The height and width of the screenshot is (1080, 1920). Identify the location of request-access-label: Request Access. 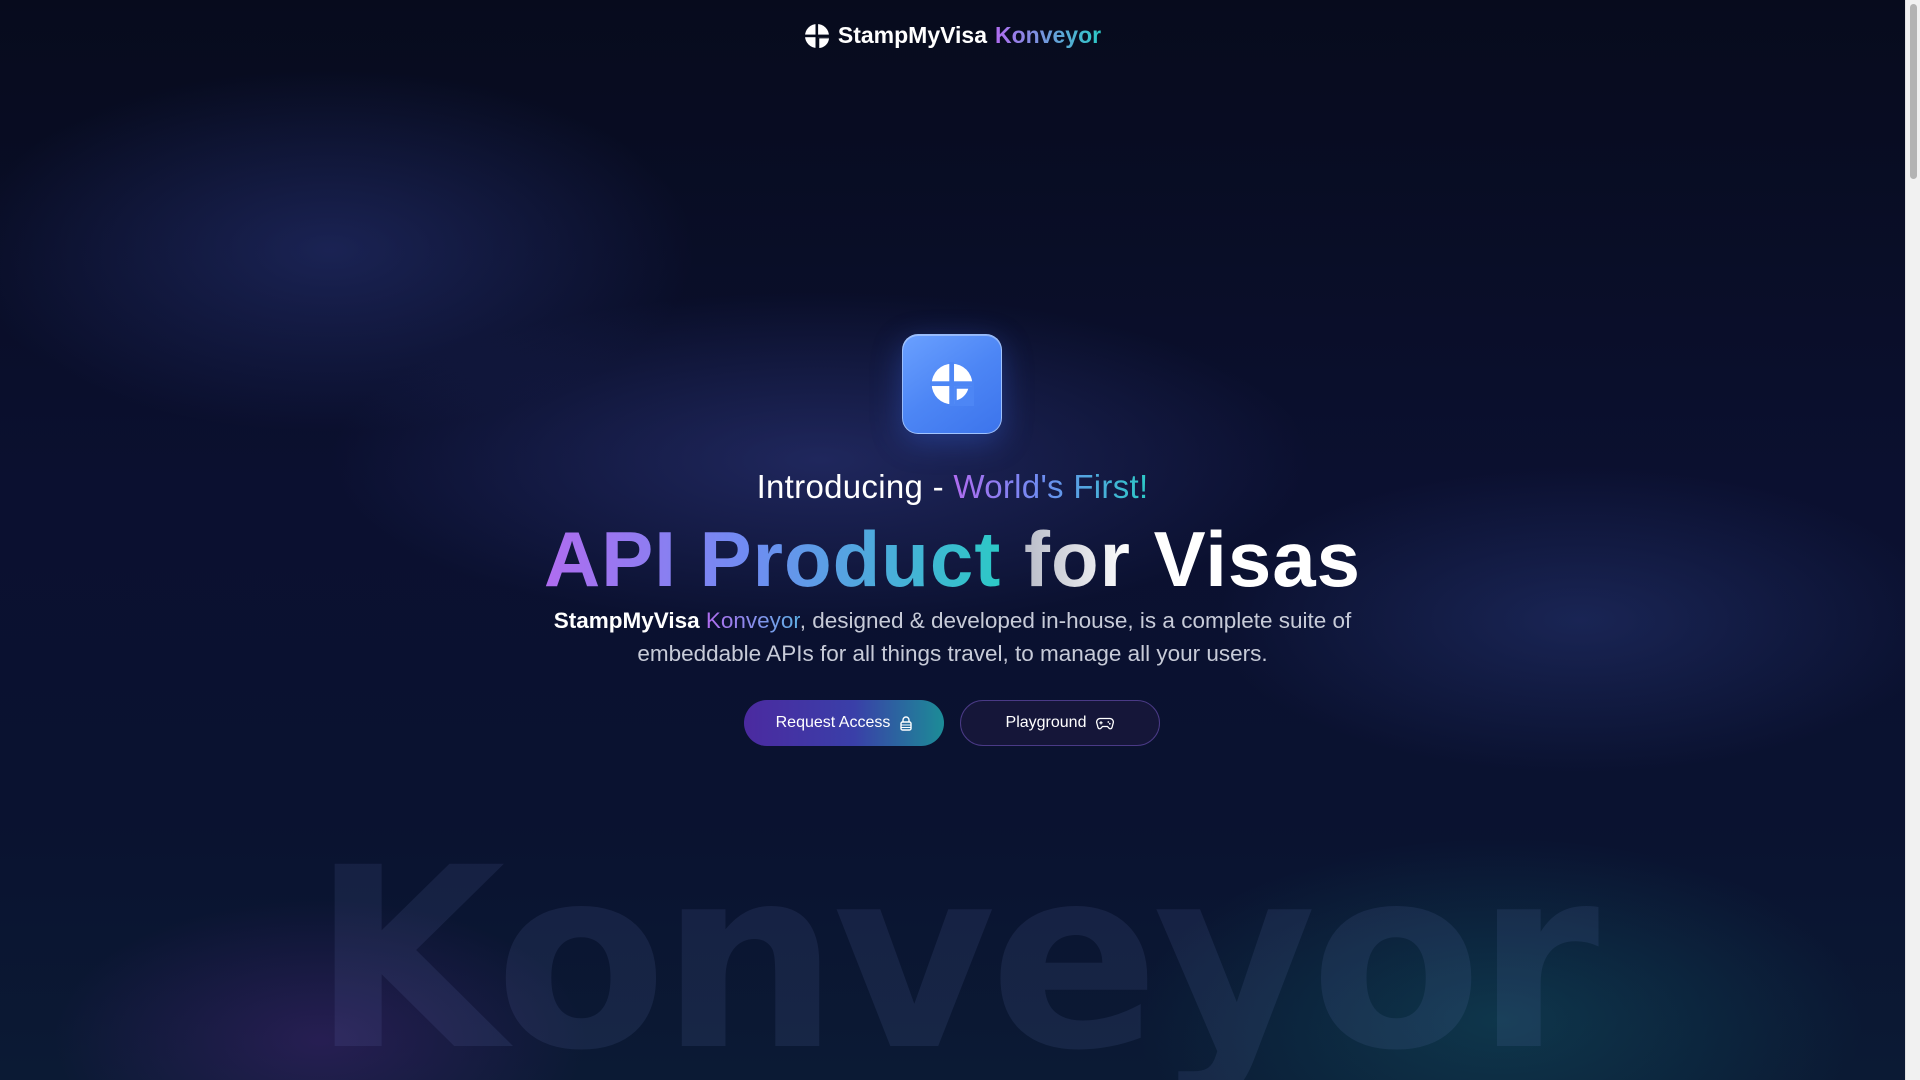
(833, 722).